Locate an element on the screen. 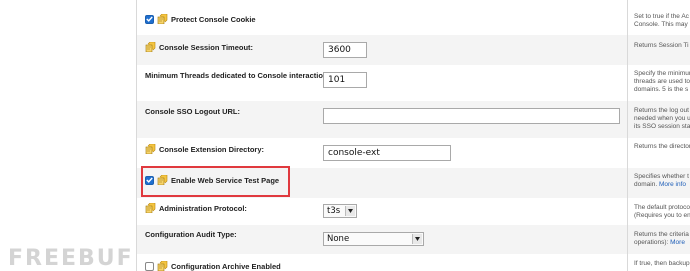  highlight-box is located at coordinates (215, 181).